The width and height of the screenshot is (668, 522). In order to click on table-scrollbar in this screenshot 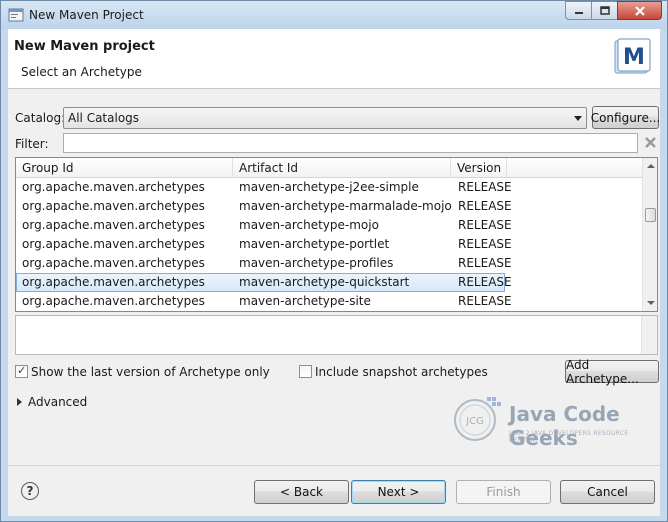, I will do `click(649, 234)`.